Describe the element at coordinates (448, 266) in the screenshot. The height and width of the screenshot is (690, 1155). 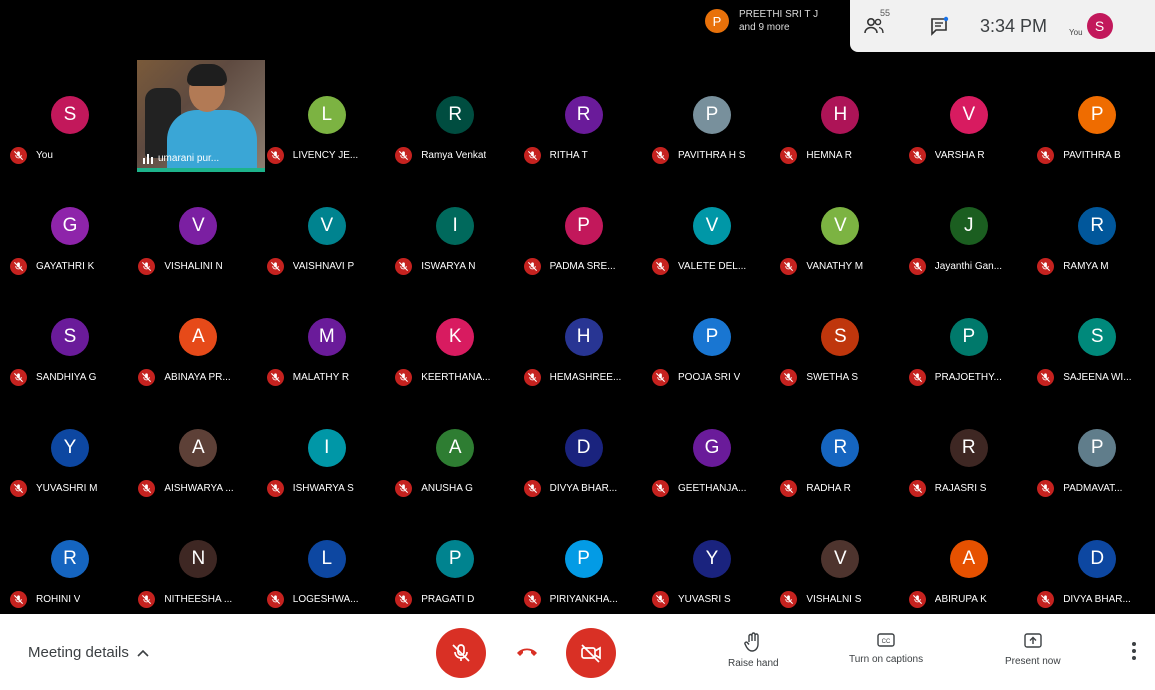
I see `participant-name: ISWARYA N` at that location.